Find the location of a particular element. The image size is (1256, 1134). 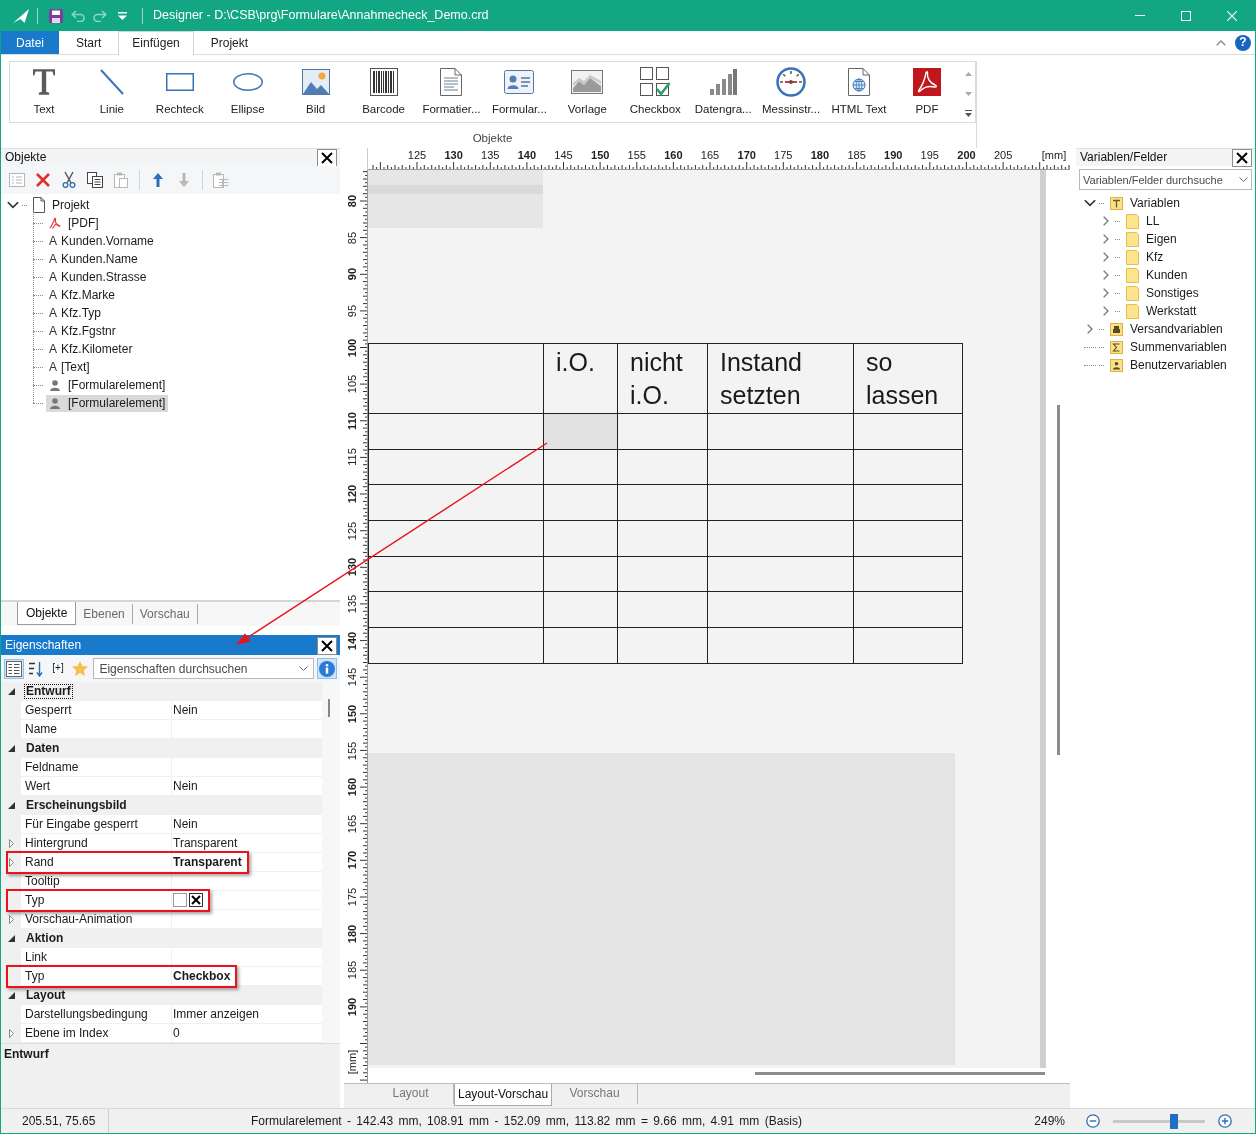

ribbon-button: Bild is located at coordinates (315, 92).